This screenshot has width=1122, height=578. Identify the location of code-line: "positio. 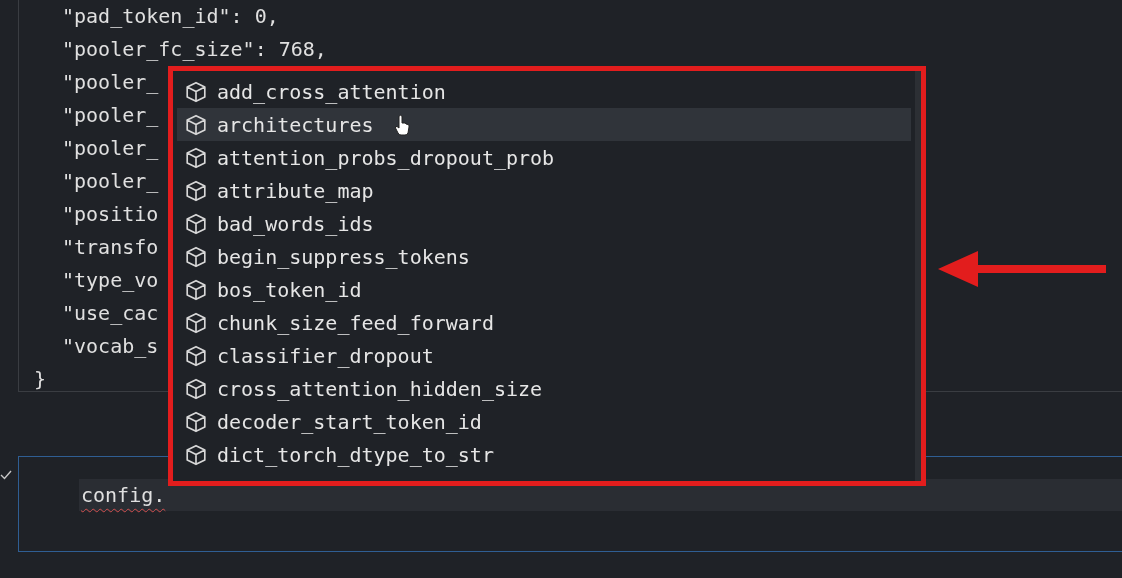
(110, 214).